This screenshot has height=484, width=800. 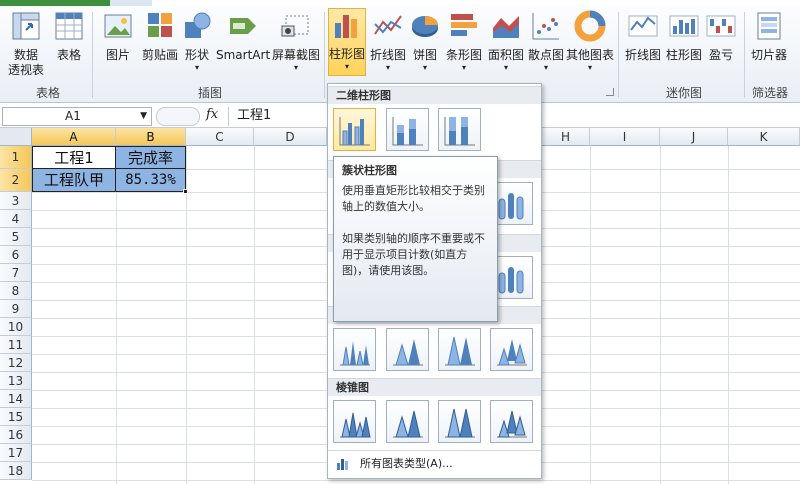 What do you see at coordinates (355, 353) in the screenshot?
I see `cone-icon` at bounding box center [355, 353].